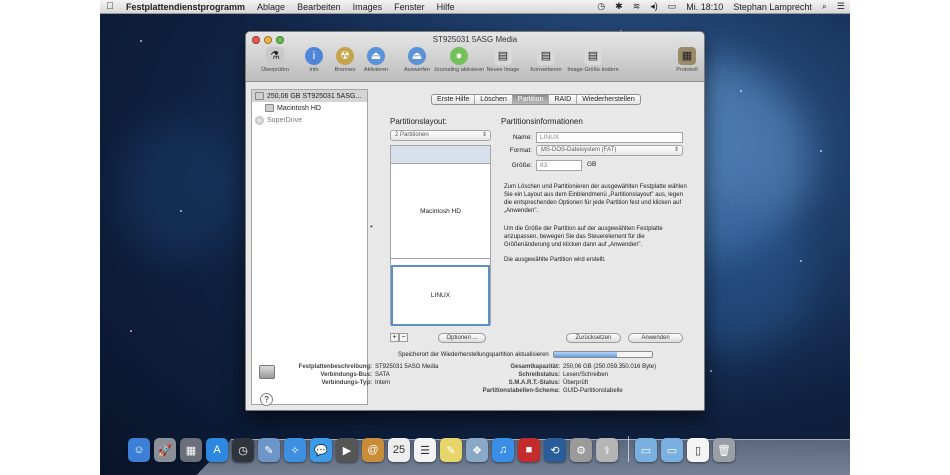 This screenshot has height=475, width=950. What do you see at coordinates (521, 165) in the screenshot?
I see `size-label: Größe:` at bounding box center [521, 165].